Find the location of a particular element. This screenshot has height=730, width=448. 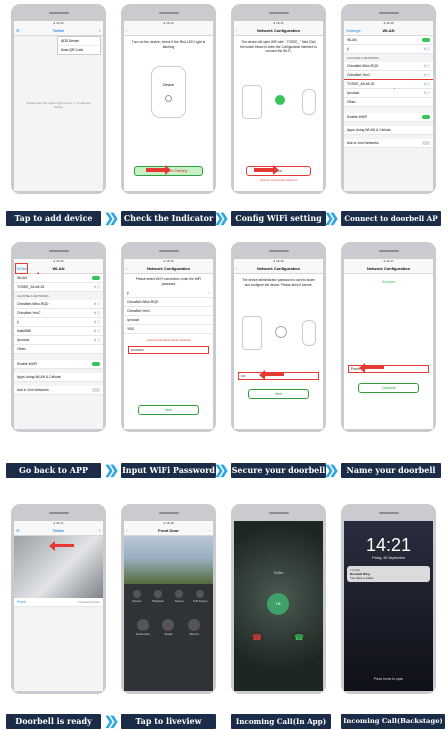

controls-grid: Volume Playback Screen Full Screen is located at coordinates (168, 596).